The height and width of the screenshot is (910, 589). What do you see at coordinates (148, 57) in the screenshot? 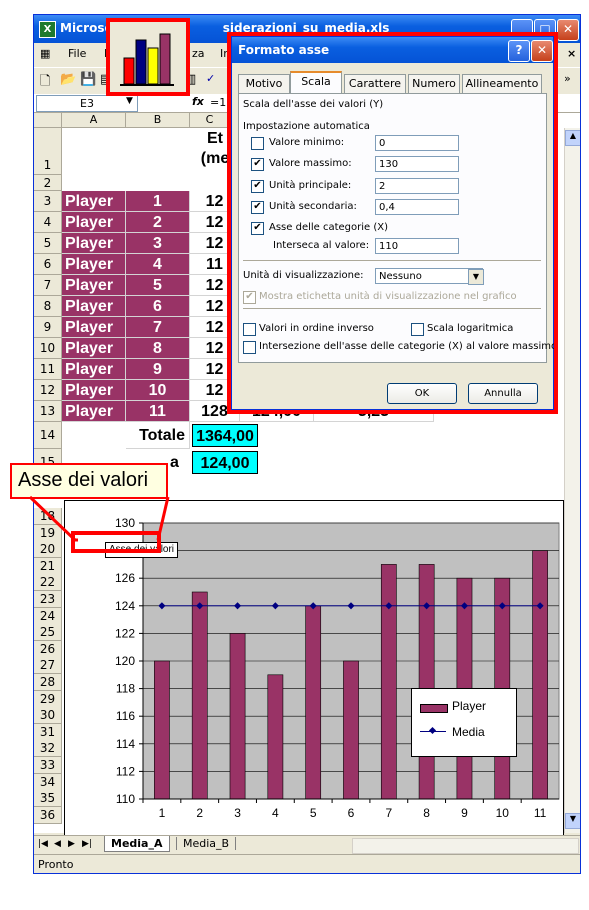
I see `chart-icon-highlight` at bounding box center [148, 57].